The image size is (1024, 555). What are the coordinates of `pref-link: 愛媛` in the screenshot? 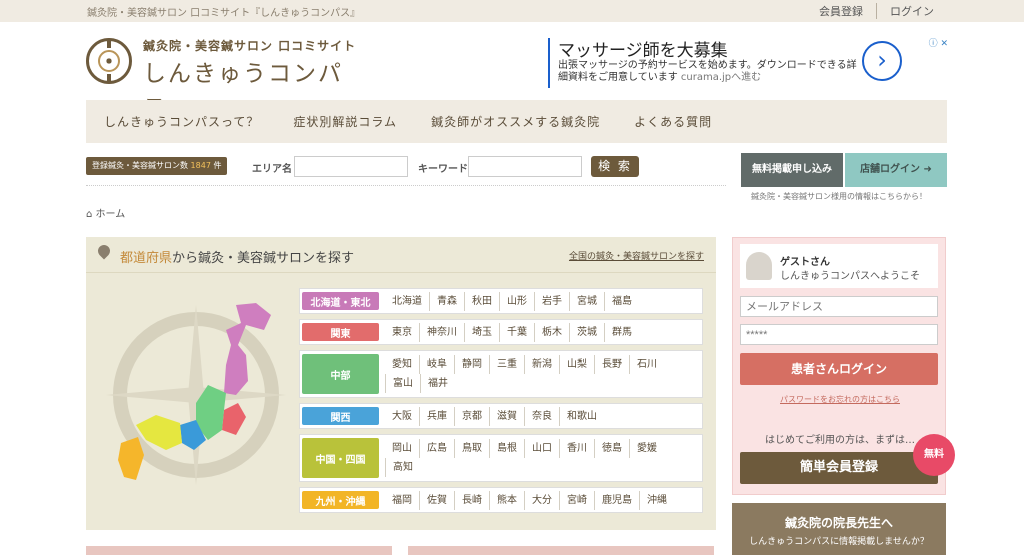 It's located at (646, 448).